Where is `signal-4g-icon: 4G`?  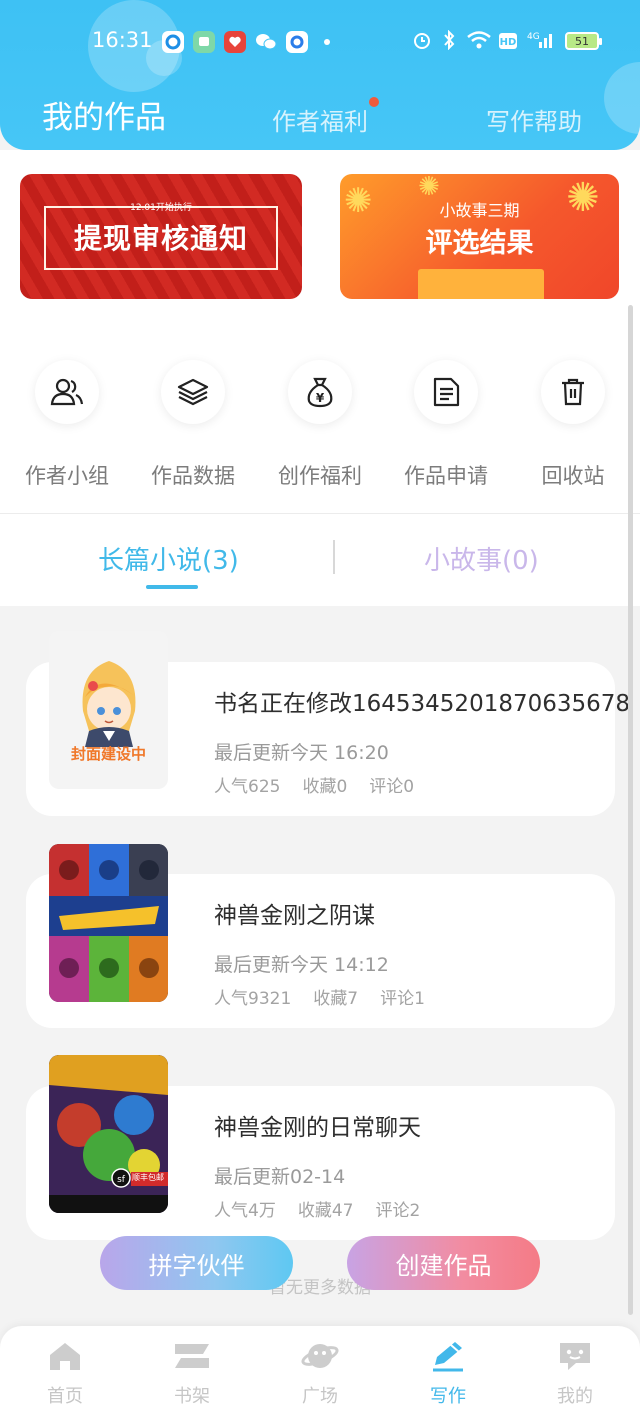
signal-4g-icon: 4G is located at coordinates (541, 42).